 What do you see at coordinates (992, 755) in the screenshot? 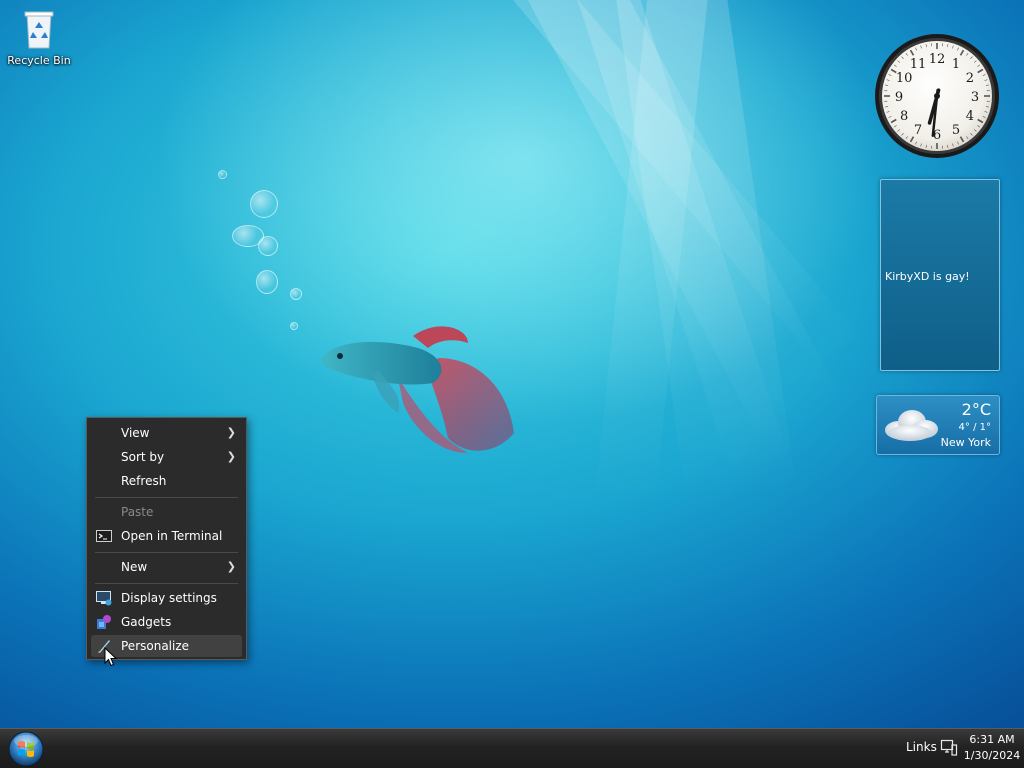
I see `taskbar-date: 1/30/2024` at bounding box center [992, 755].